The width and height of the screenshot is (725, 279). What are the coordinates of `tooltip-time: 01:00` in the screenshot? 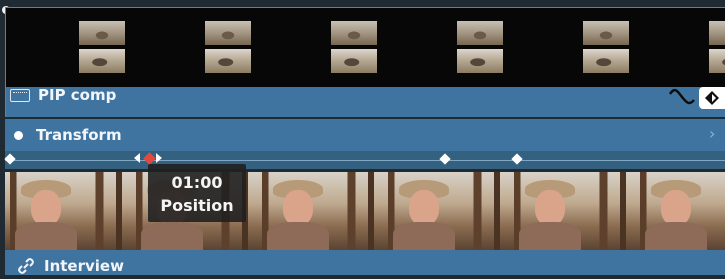 It's located at (197, 182).